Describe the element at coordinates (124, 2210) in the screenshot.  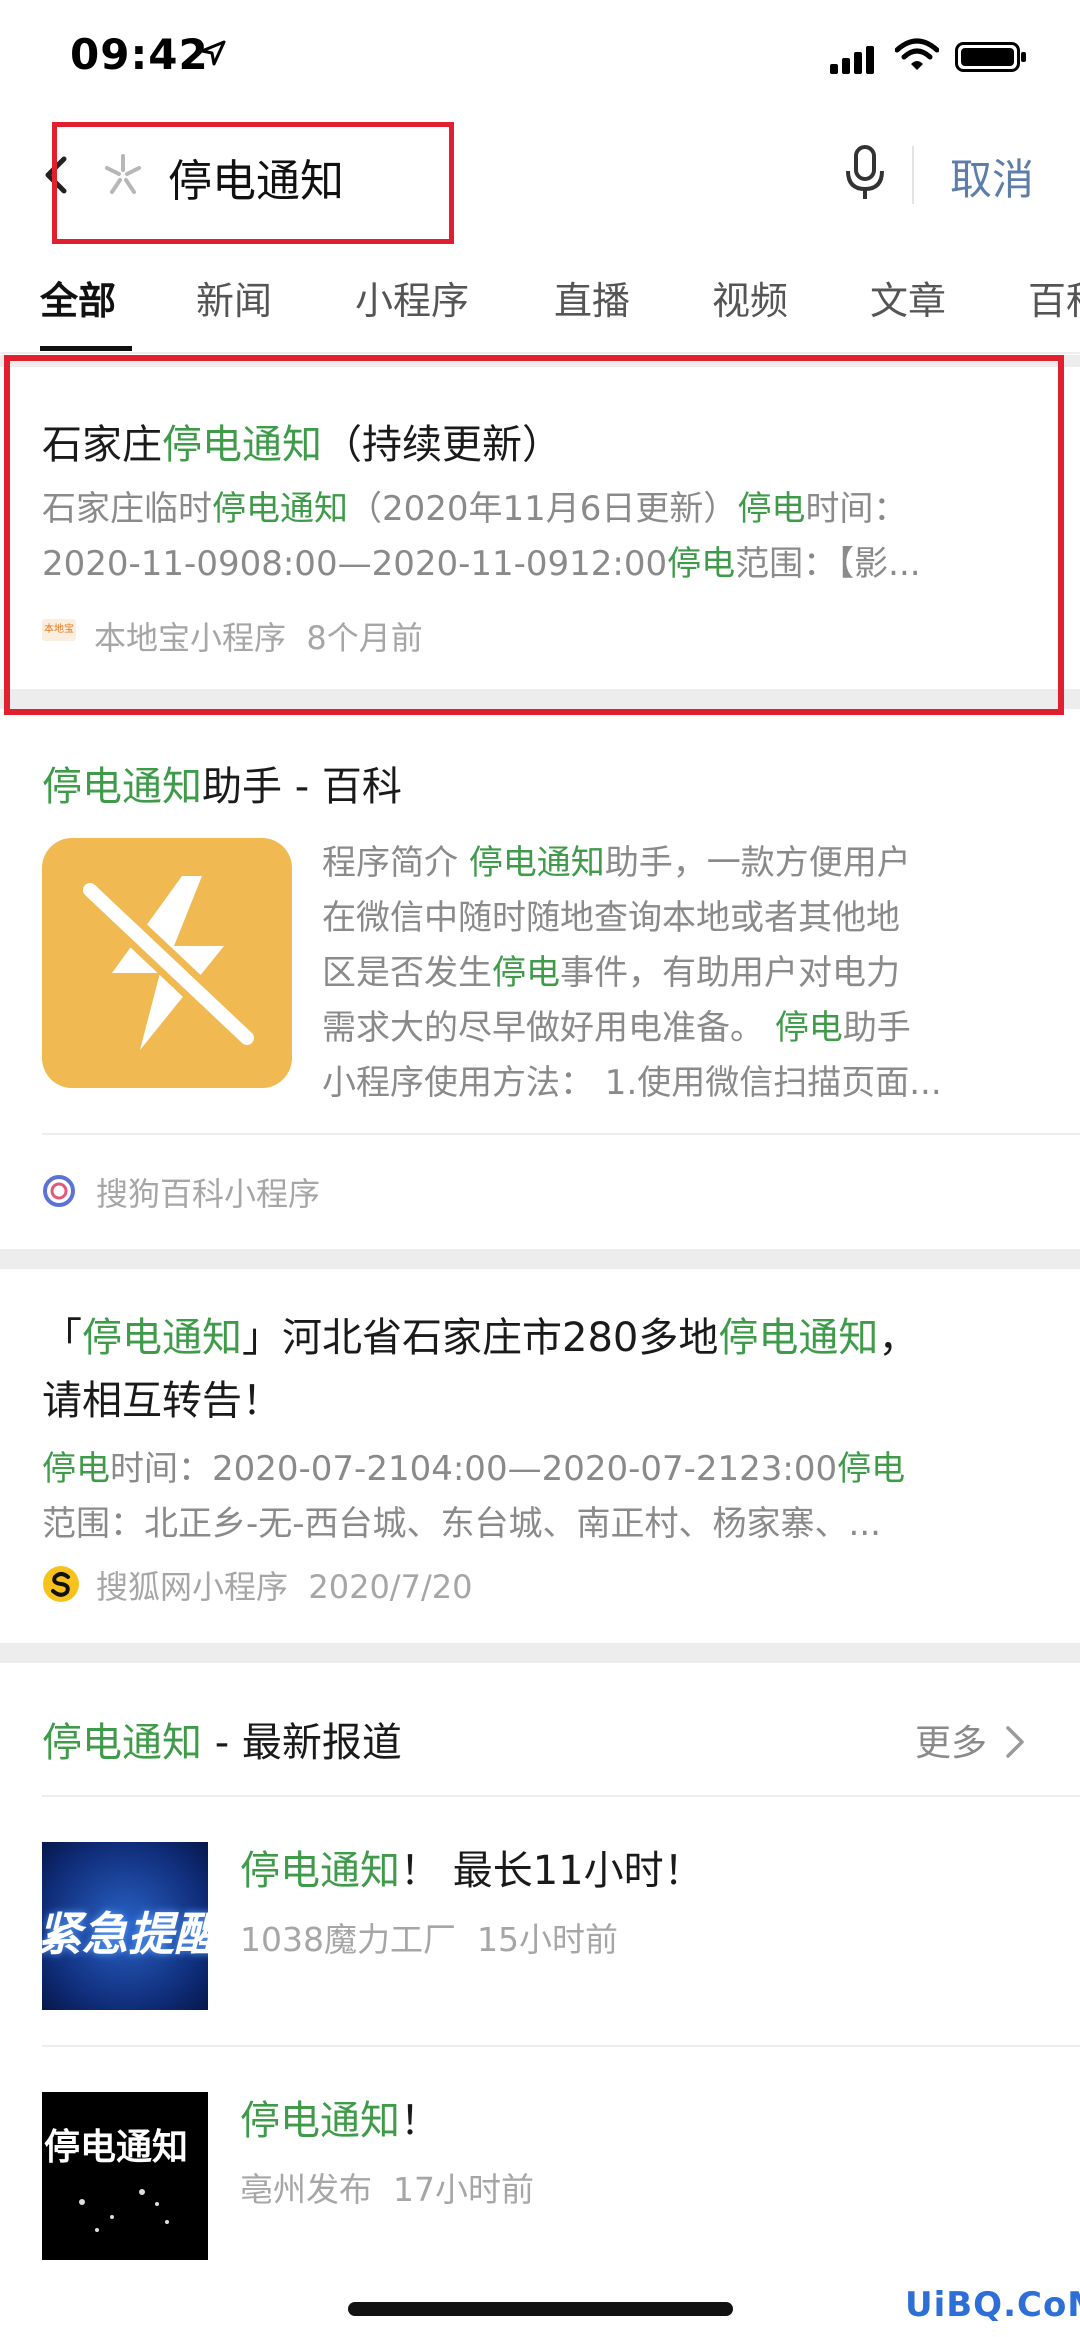
I see `scattered-marks` at that location.